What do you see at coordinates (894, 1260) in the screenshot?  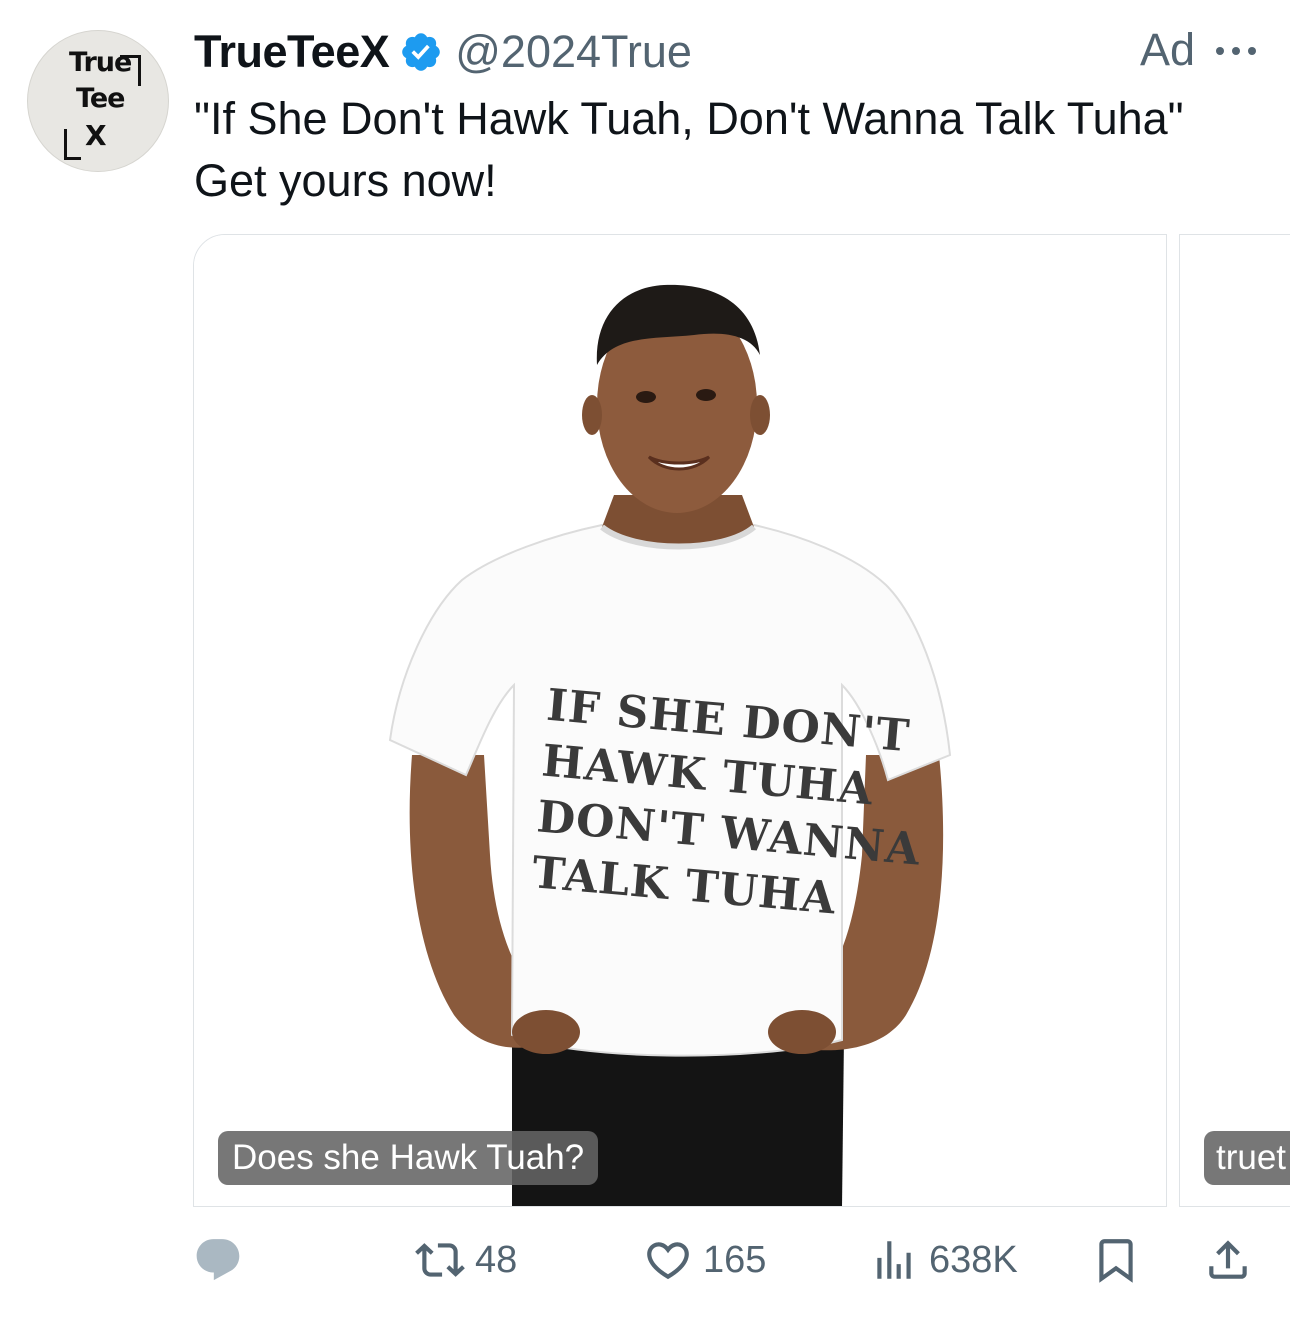 I see `views-chart-icon` at bounding box center [894, 1260].